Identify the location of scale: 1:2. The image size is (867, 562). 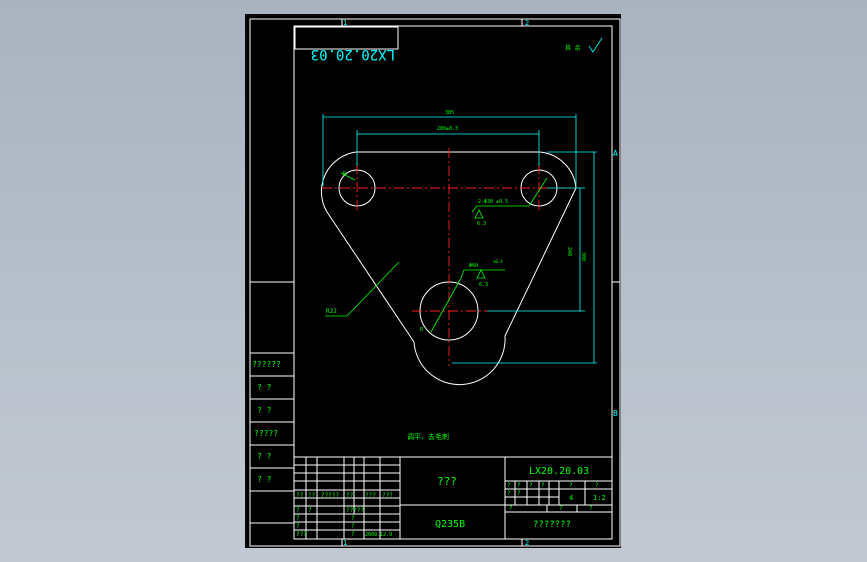
(599, 498).